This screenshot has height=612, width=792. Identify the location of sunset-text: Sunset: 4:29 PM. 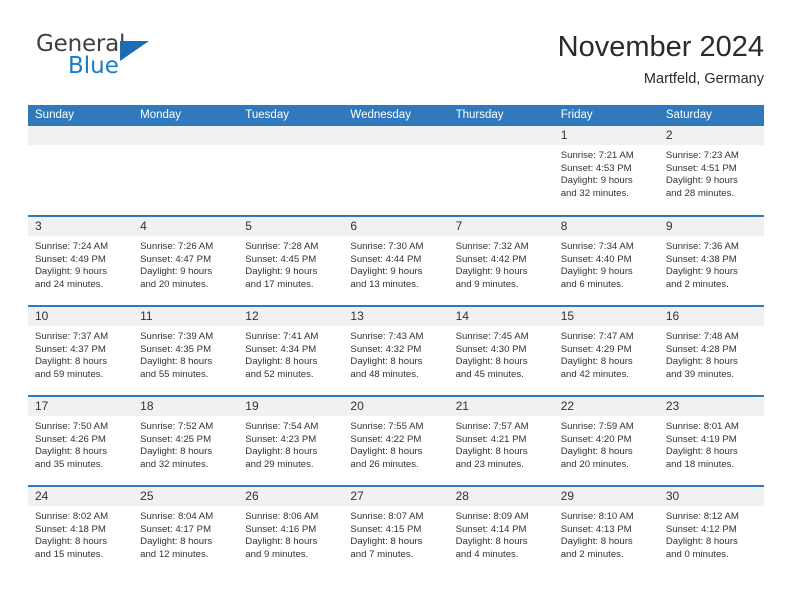
(596, 349).